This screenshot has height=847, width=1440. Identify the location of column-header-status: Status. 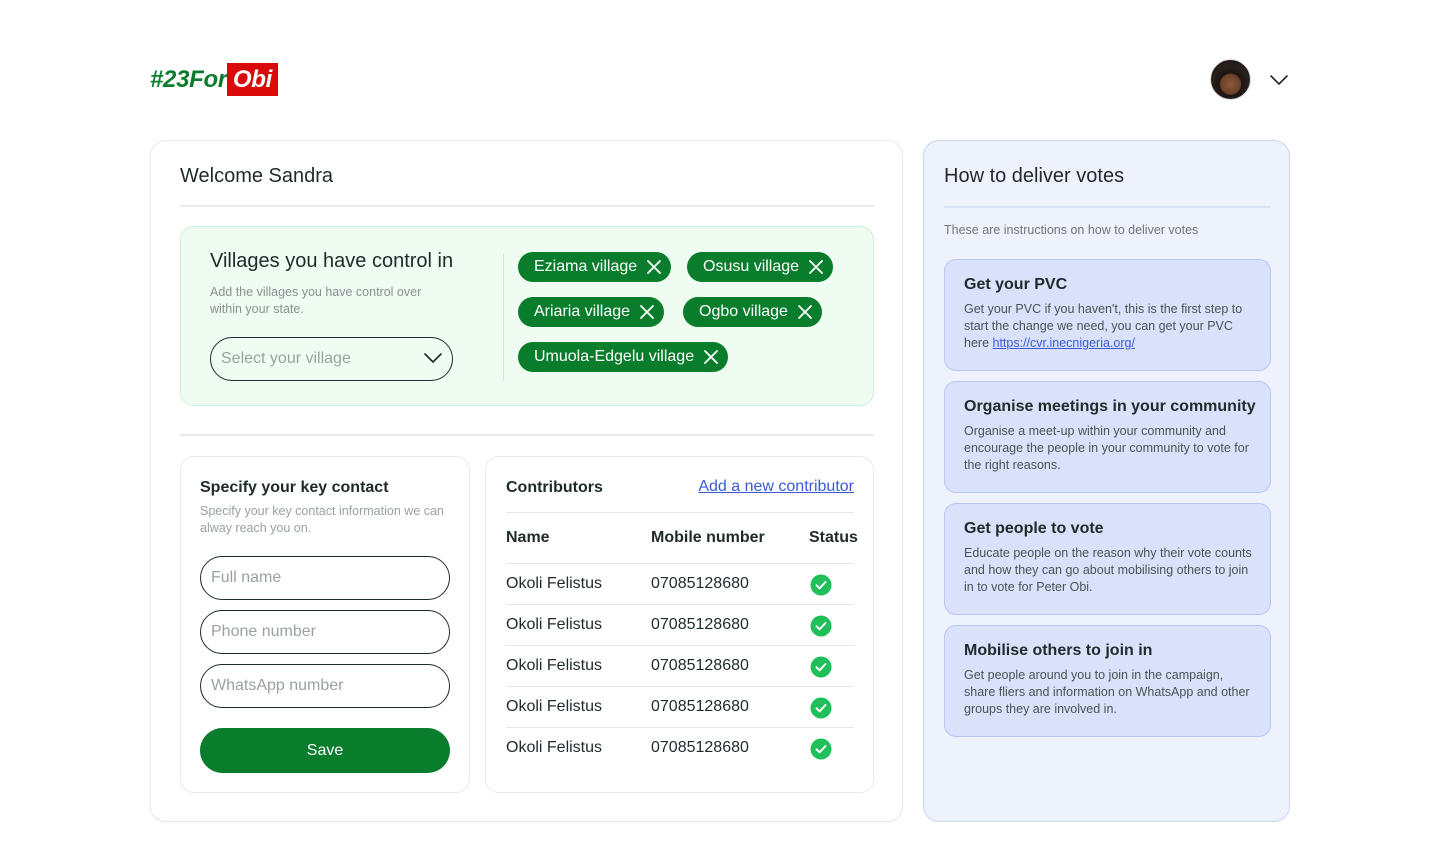
(833, 537).